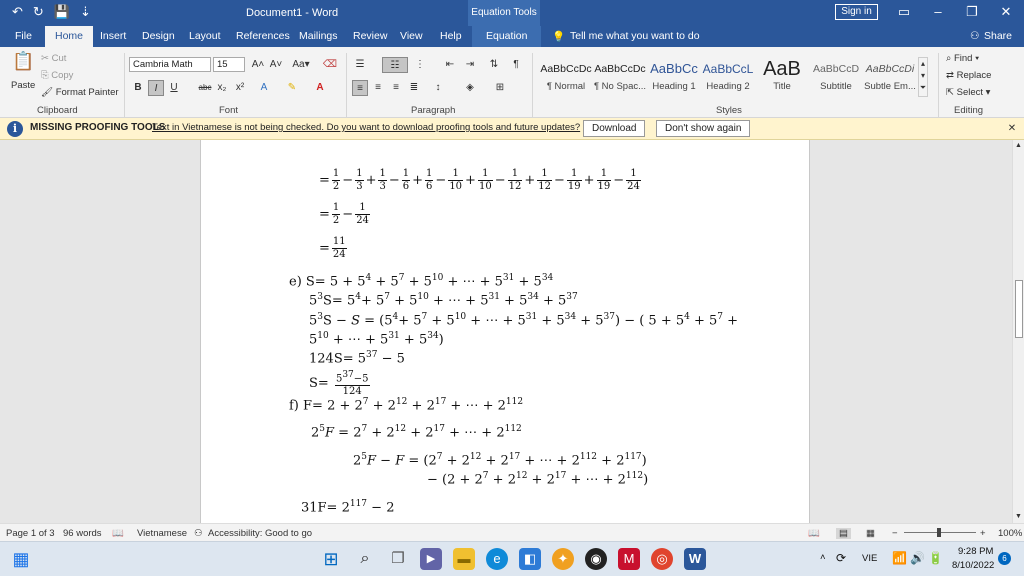 Image resolution: width=1024 pixels, height=576 pixels. Describe the element at coordinates (823, 557) in the screenshot. I see `tray-overflow-icon: ˄` at that location.